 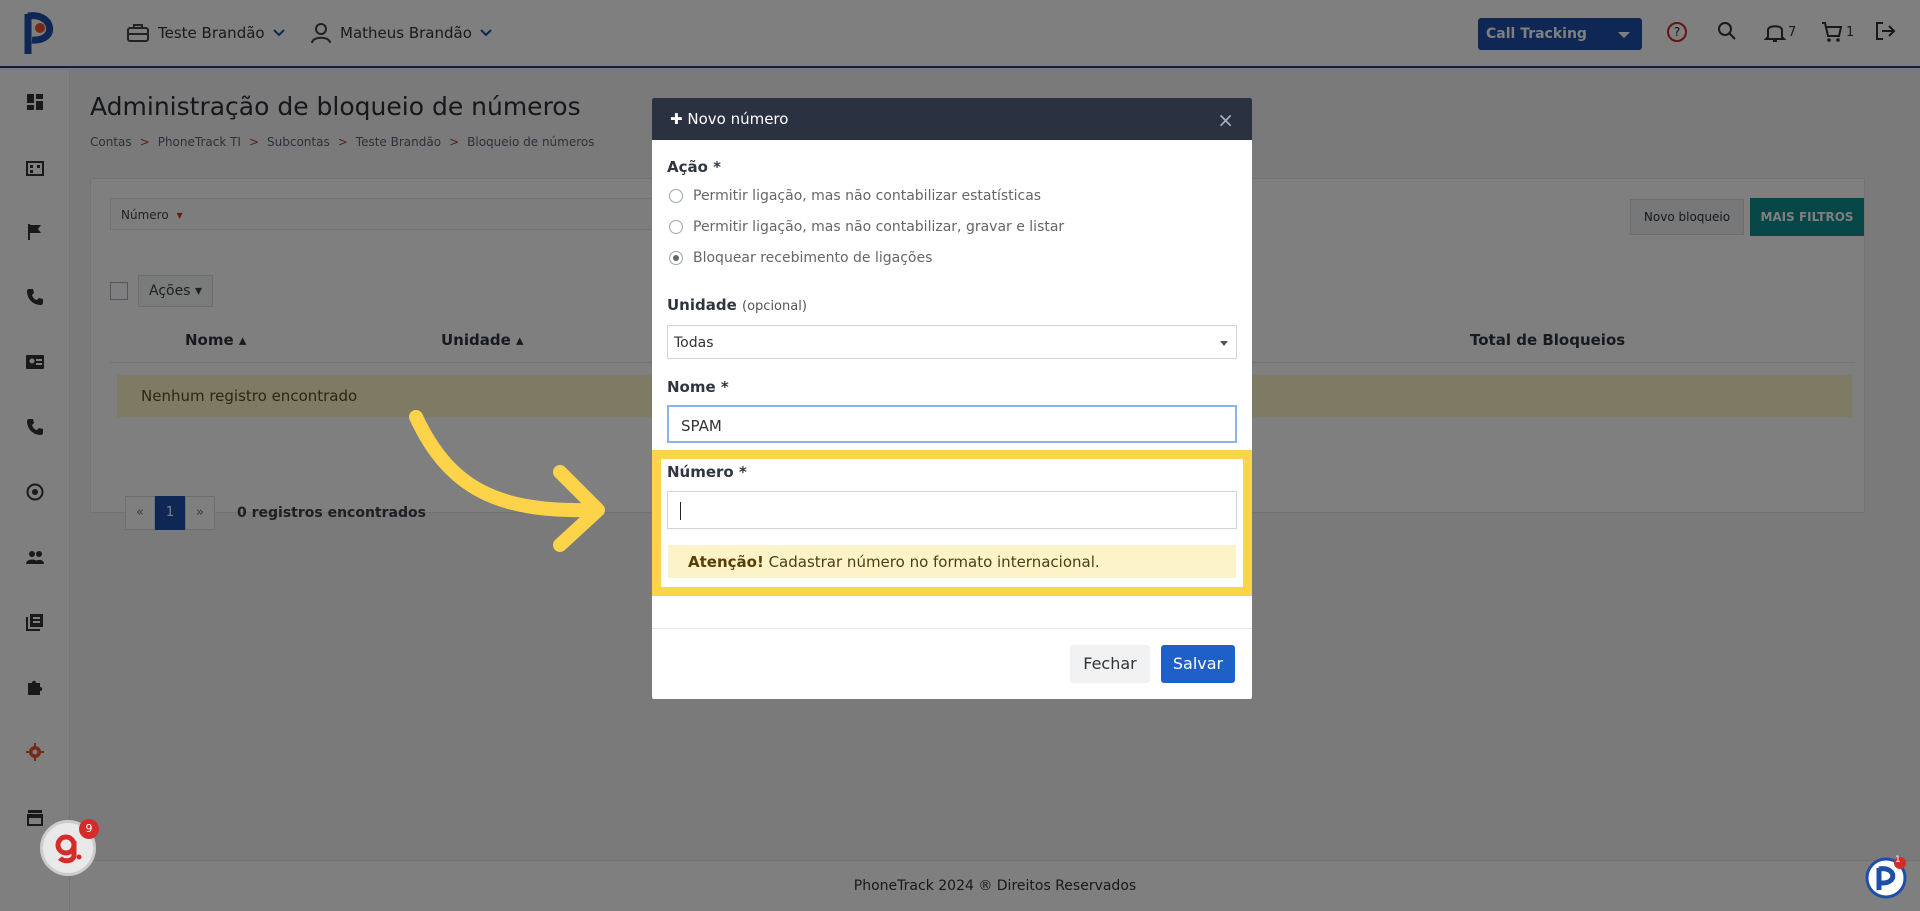 I want to click on chat-badge: 1, so click(x=1898, y=860).